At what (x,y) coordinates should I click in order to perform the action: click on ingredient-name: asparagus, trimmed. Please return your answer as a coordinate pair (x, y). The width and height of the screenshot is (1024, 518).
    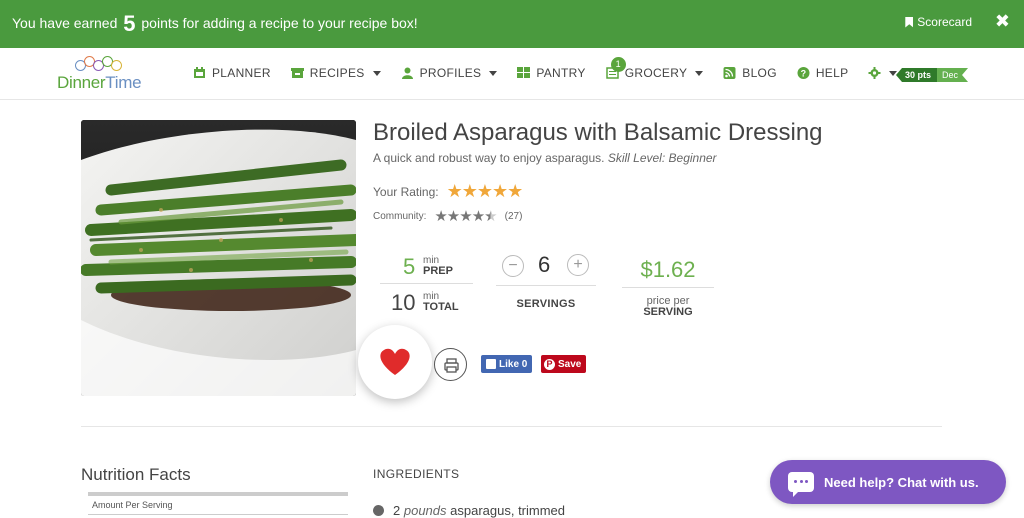
    Looking at the image, I should click on (508, 510).